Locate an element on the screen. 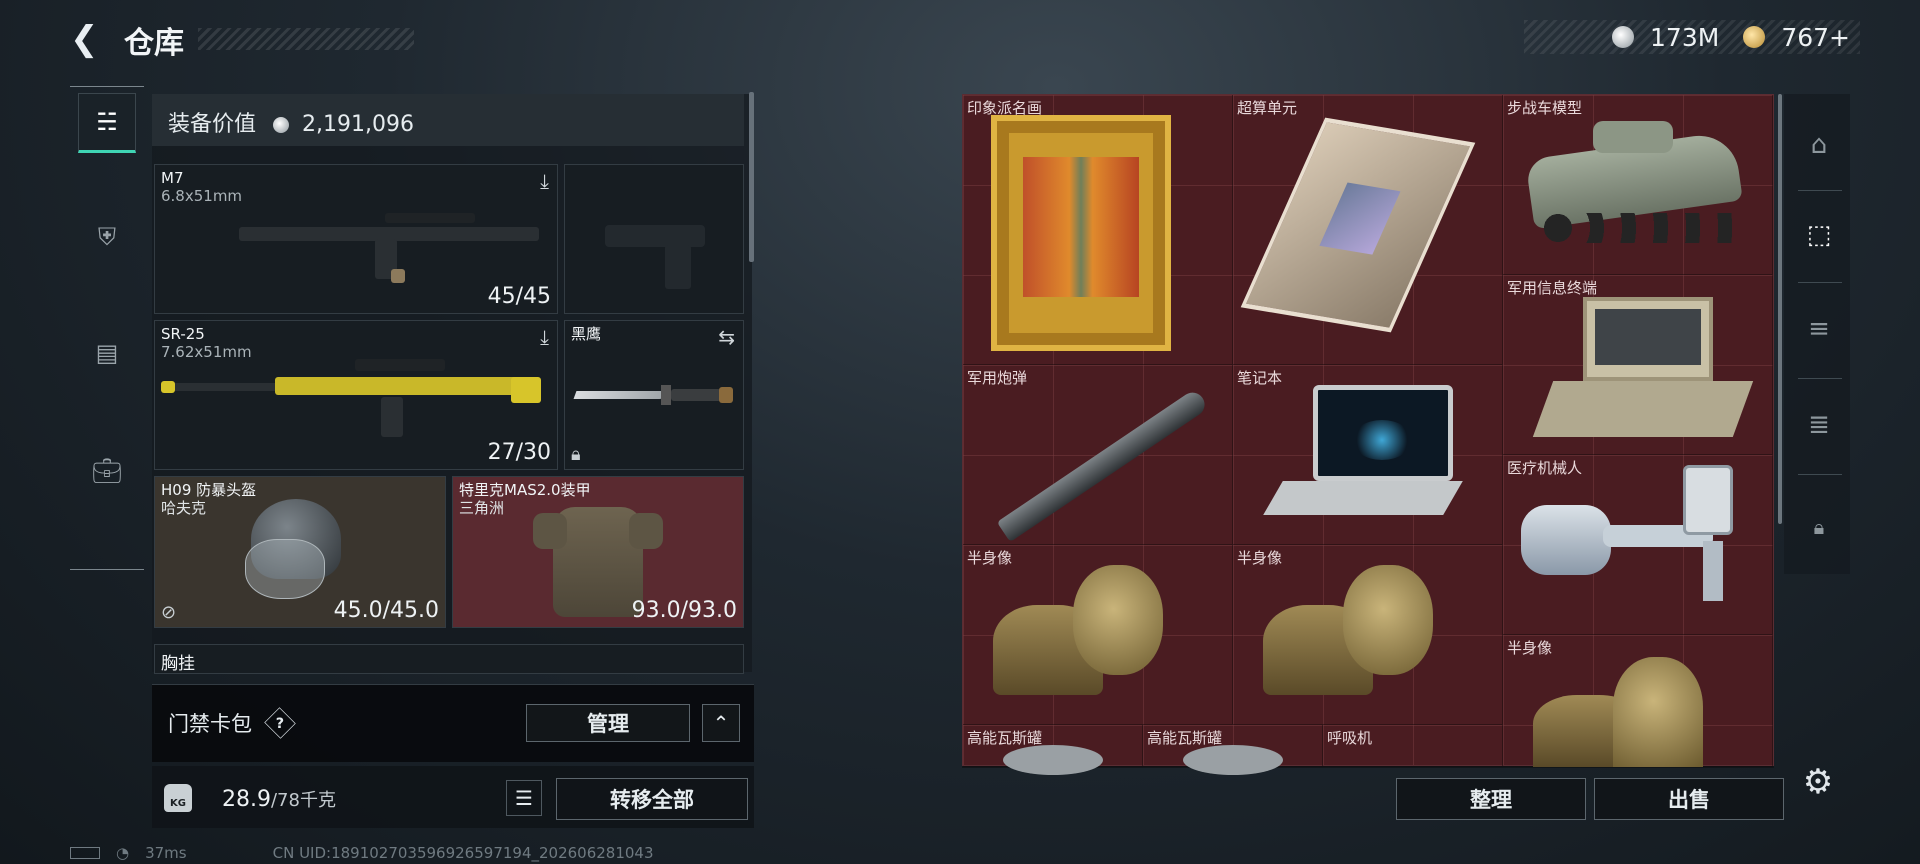 The width and height of the screenshot is (1920, 864). armor-durability: 93.0/93.0 is located at coordinates (684, 610).